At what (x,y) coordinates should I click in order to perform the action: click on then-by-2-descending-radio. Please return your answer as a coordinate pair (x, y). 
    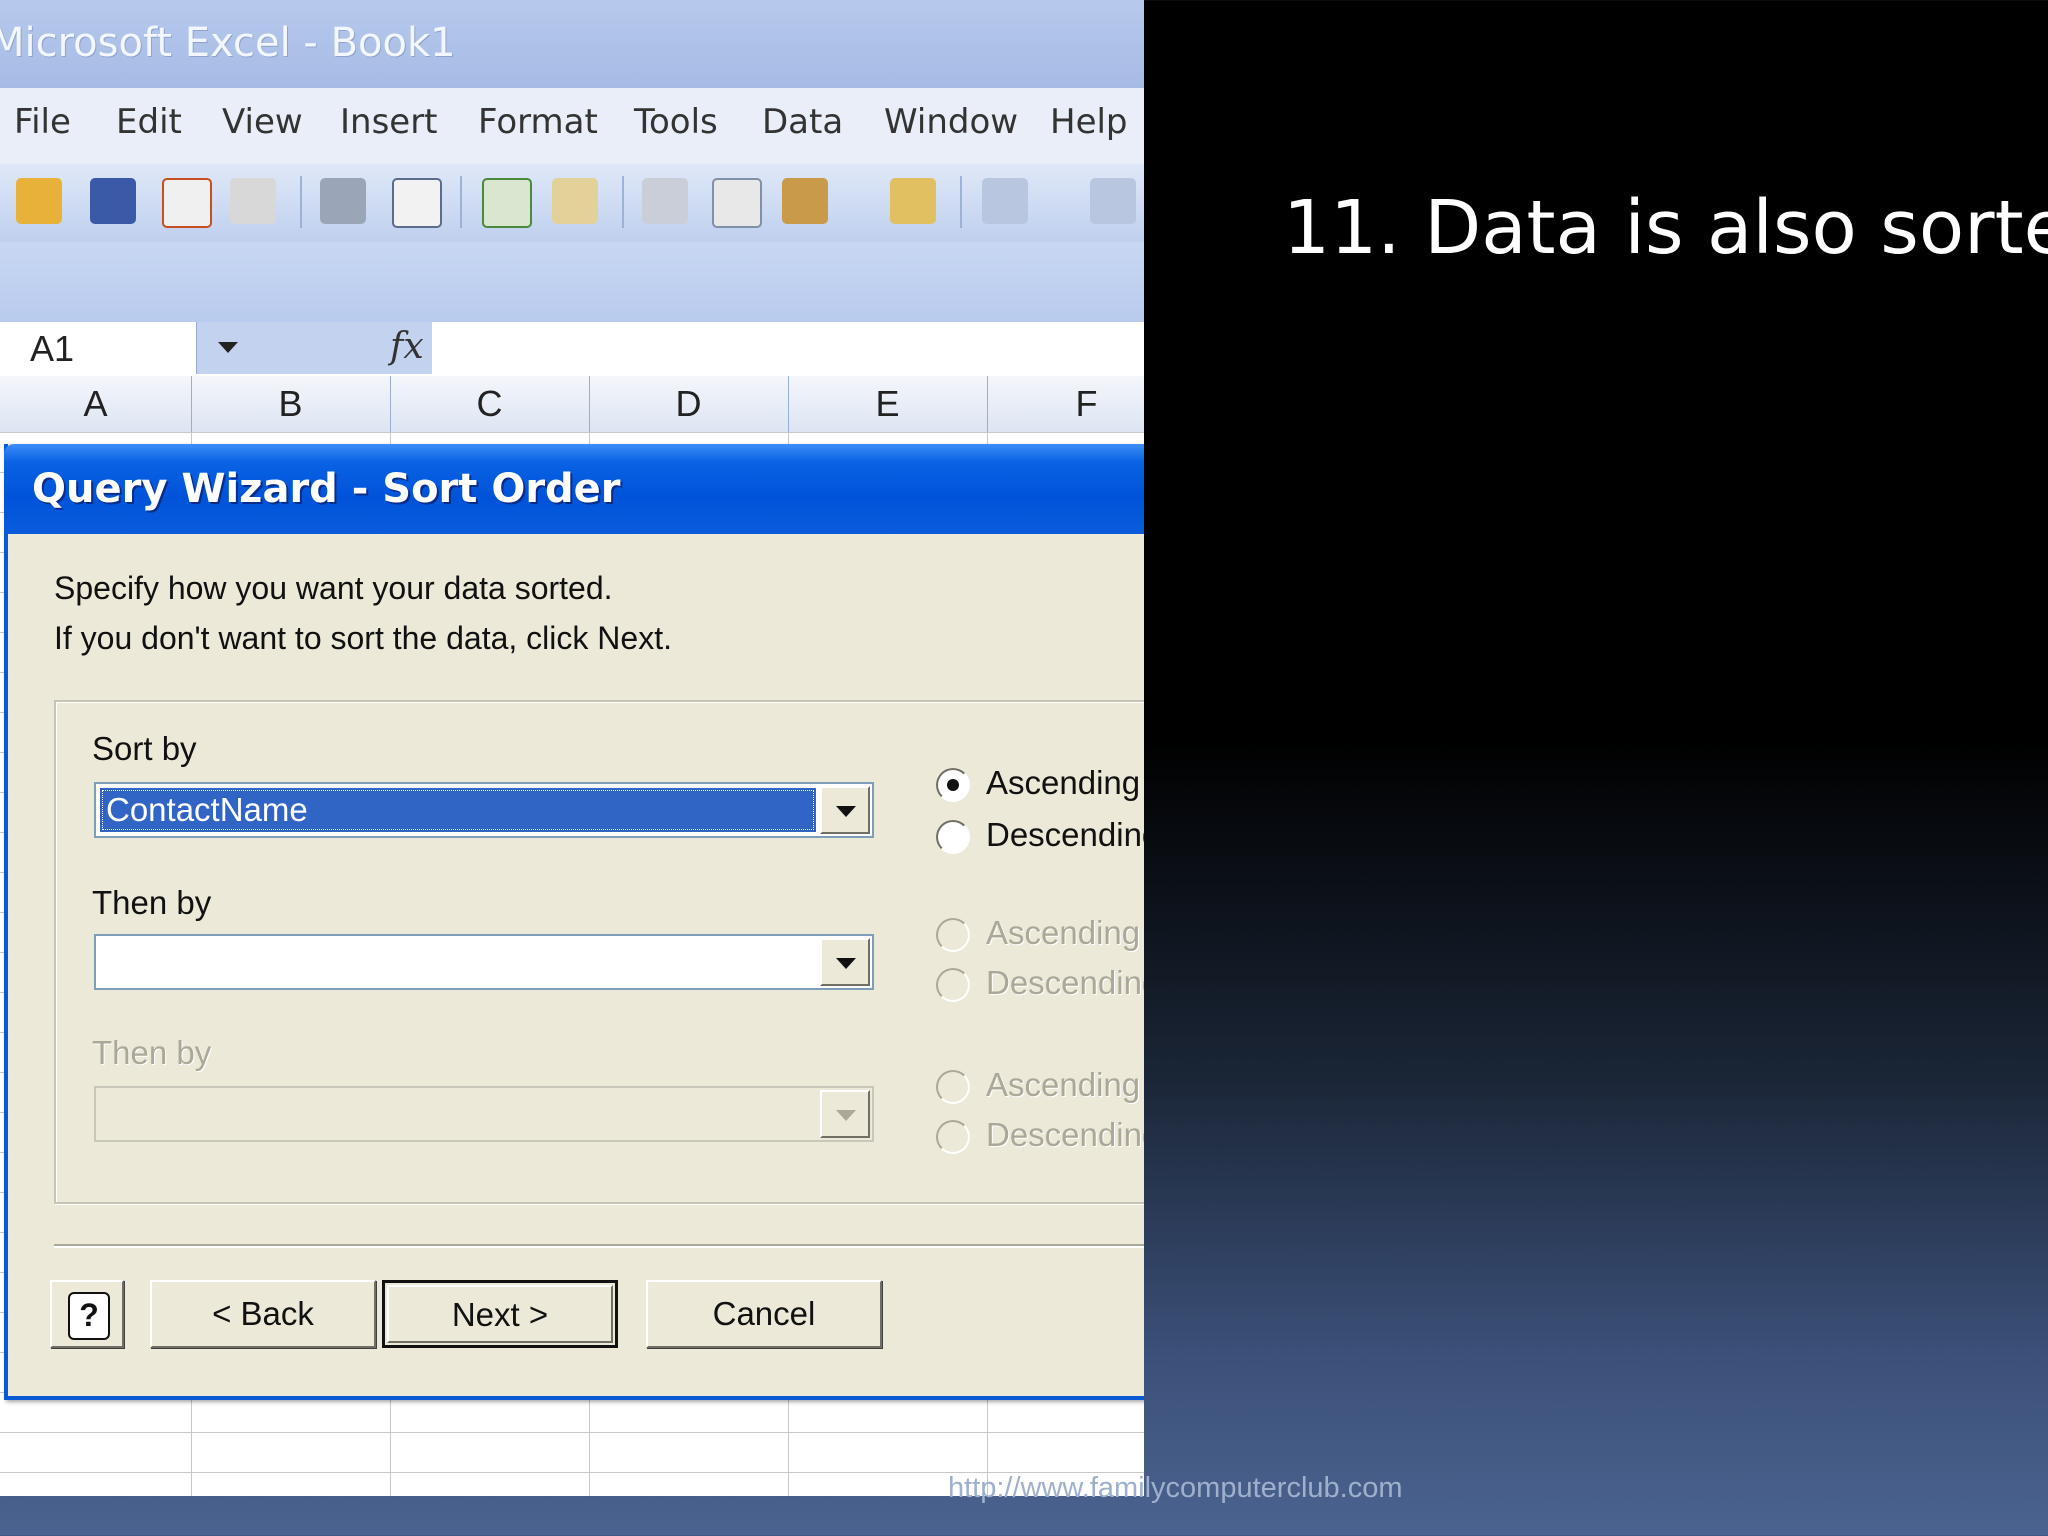
    Looking at the image, I should click on (953, 1137).